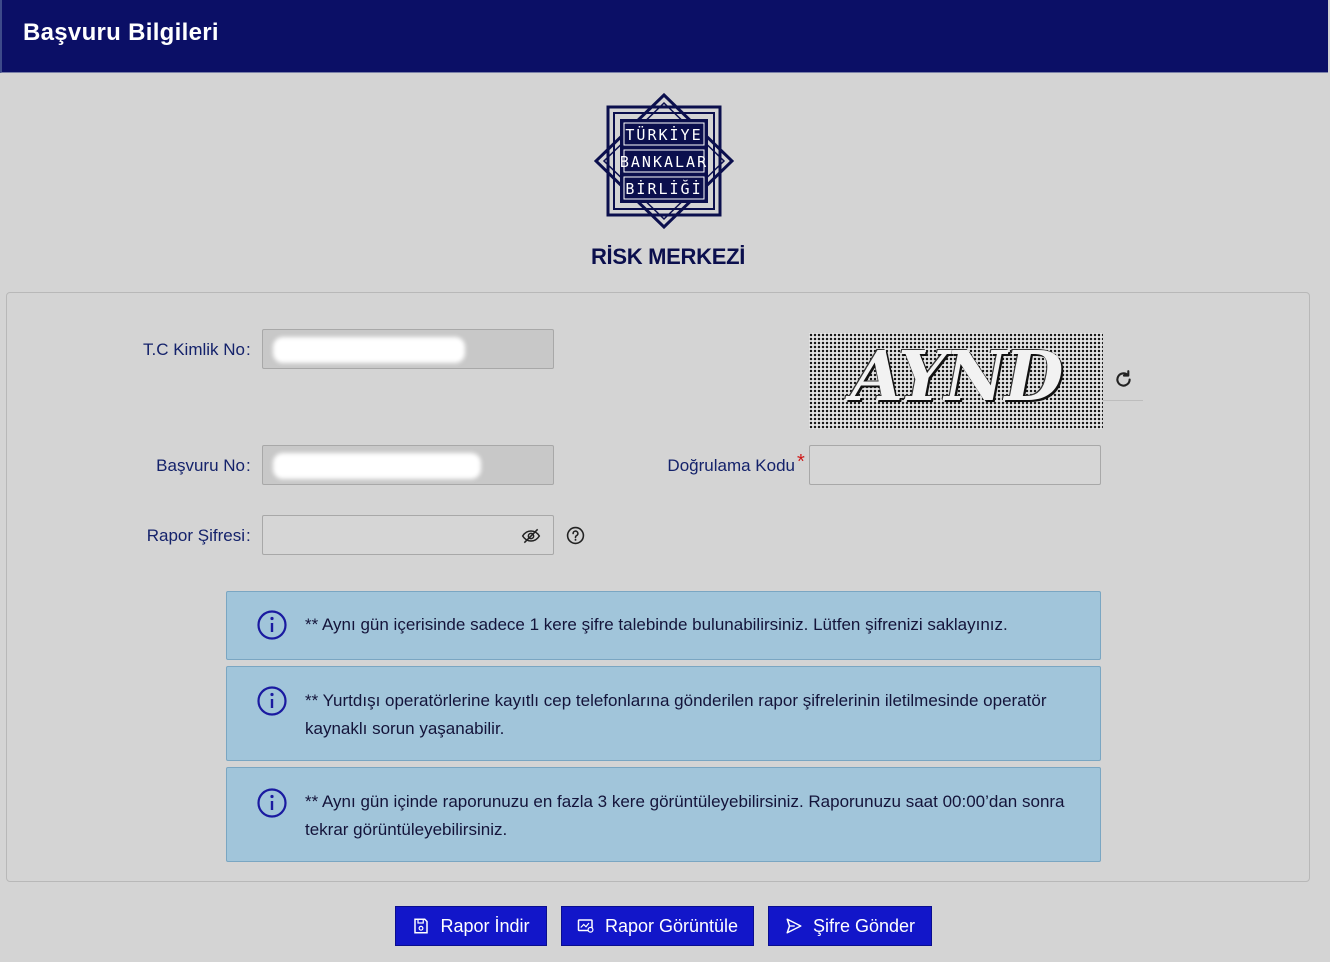  I want to click on captcha-text: AYND, so click(956, 377).